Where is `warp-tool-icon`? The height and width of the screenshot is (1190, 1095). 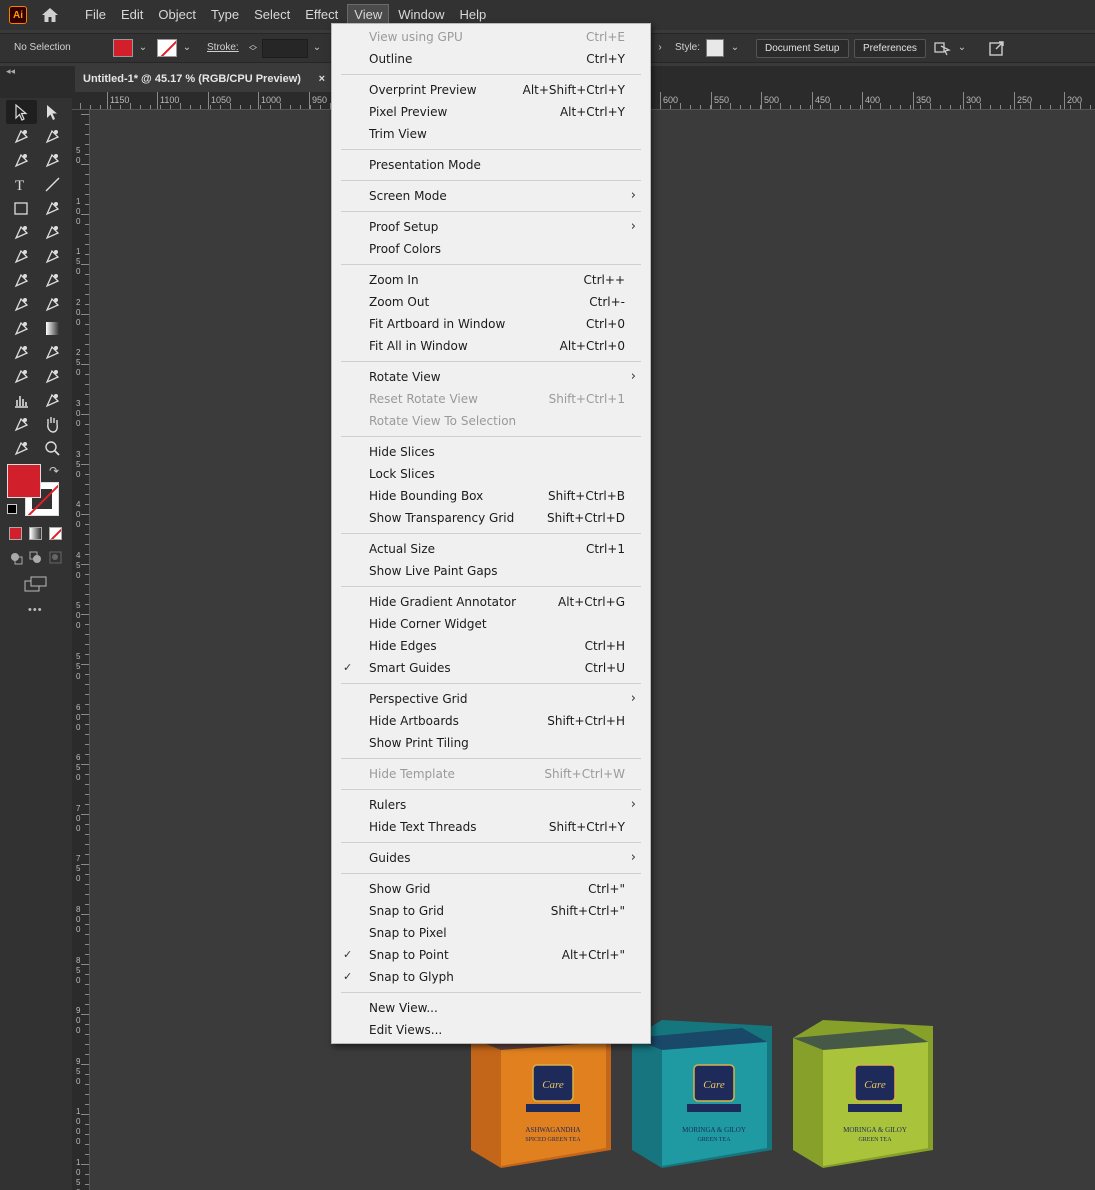 warp-tool-icon is located at coordinates (21, 280).